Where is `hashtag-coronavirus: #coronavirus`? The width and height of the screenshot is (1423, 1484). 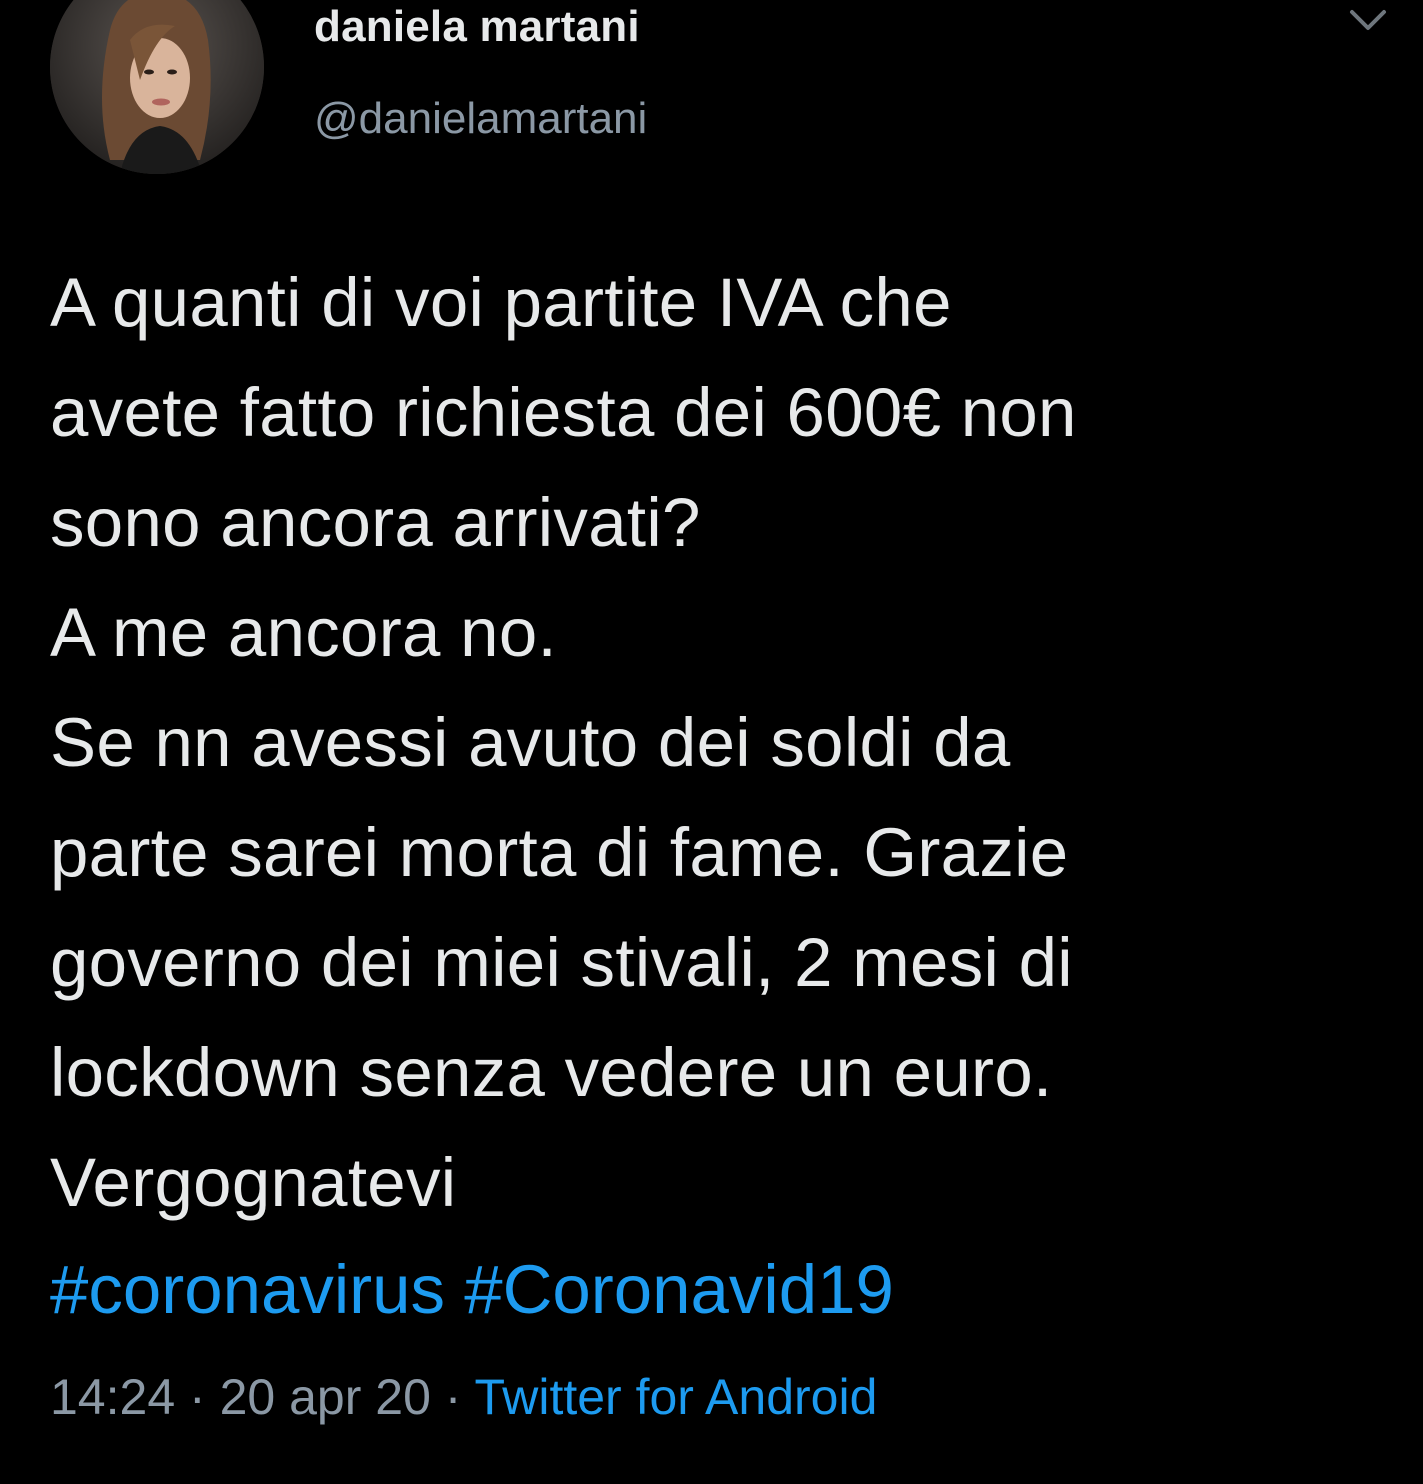
hashtag-coronavirus: #coronavirus is located at coordinates (247, 1289).